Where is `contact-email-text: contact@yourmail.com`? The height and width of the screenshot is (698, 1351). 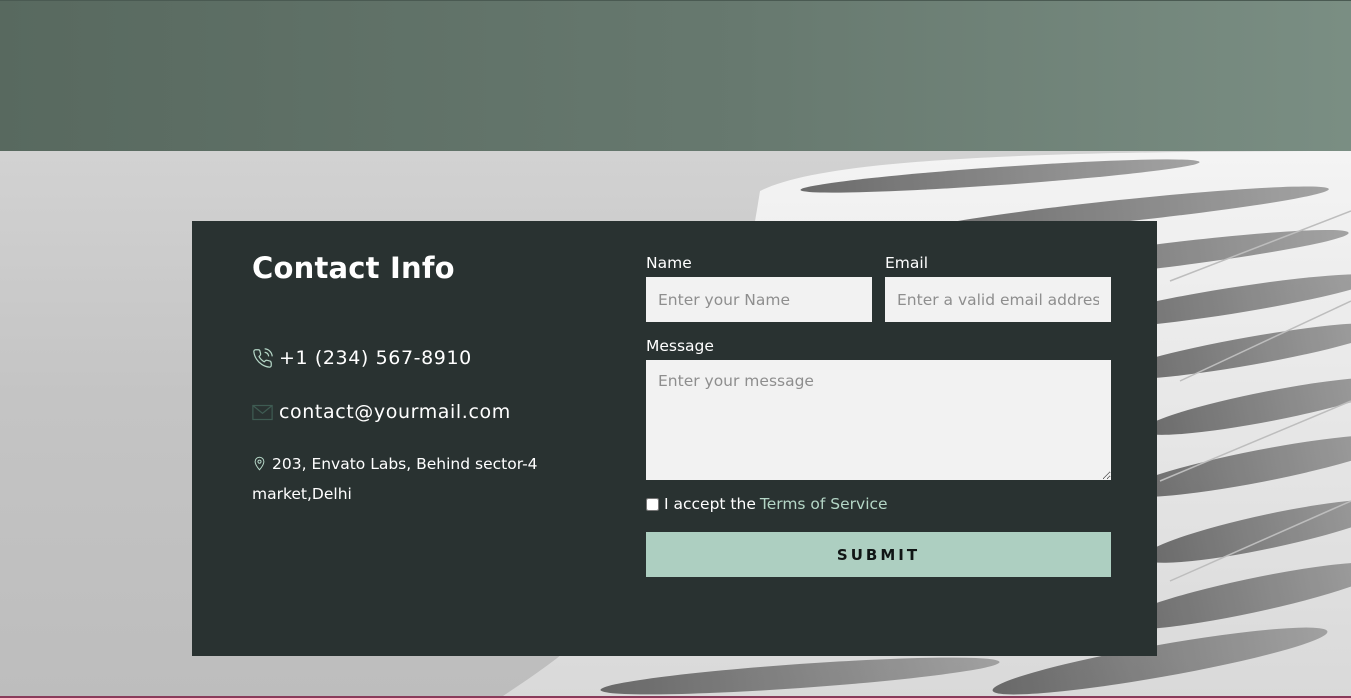 contact-email-text: contact@yourmail.com is located at coordinates (395, 412).